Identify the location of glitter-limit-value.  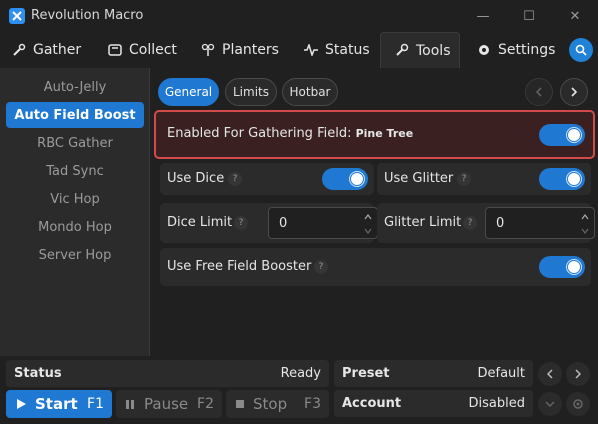
(528, 223).